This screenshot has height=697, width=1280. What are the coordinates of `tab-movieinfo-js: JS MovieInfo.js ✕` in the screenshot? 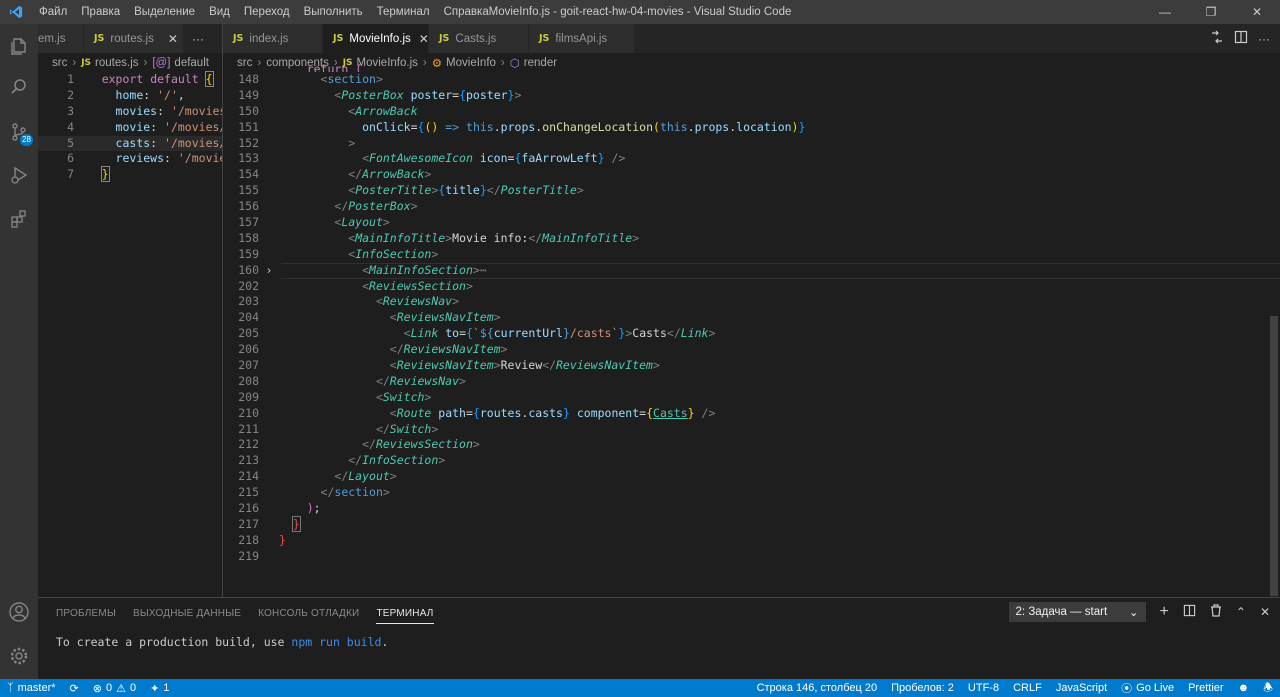 It's located at (376, 38).